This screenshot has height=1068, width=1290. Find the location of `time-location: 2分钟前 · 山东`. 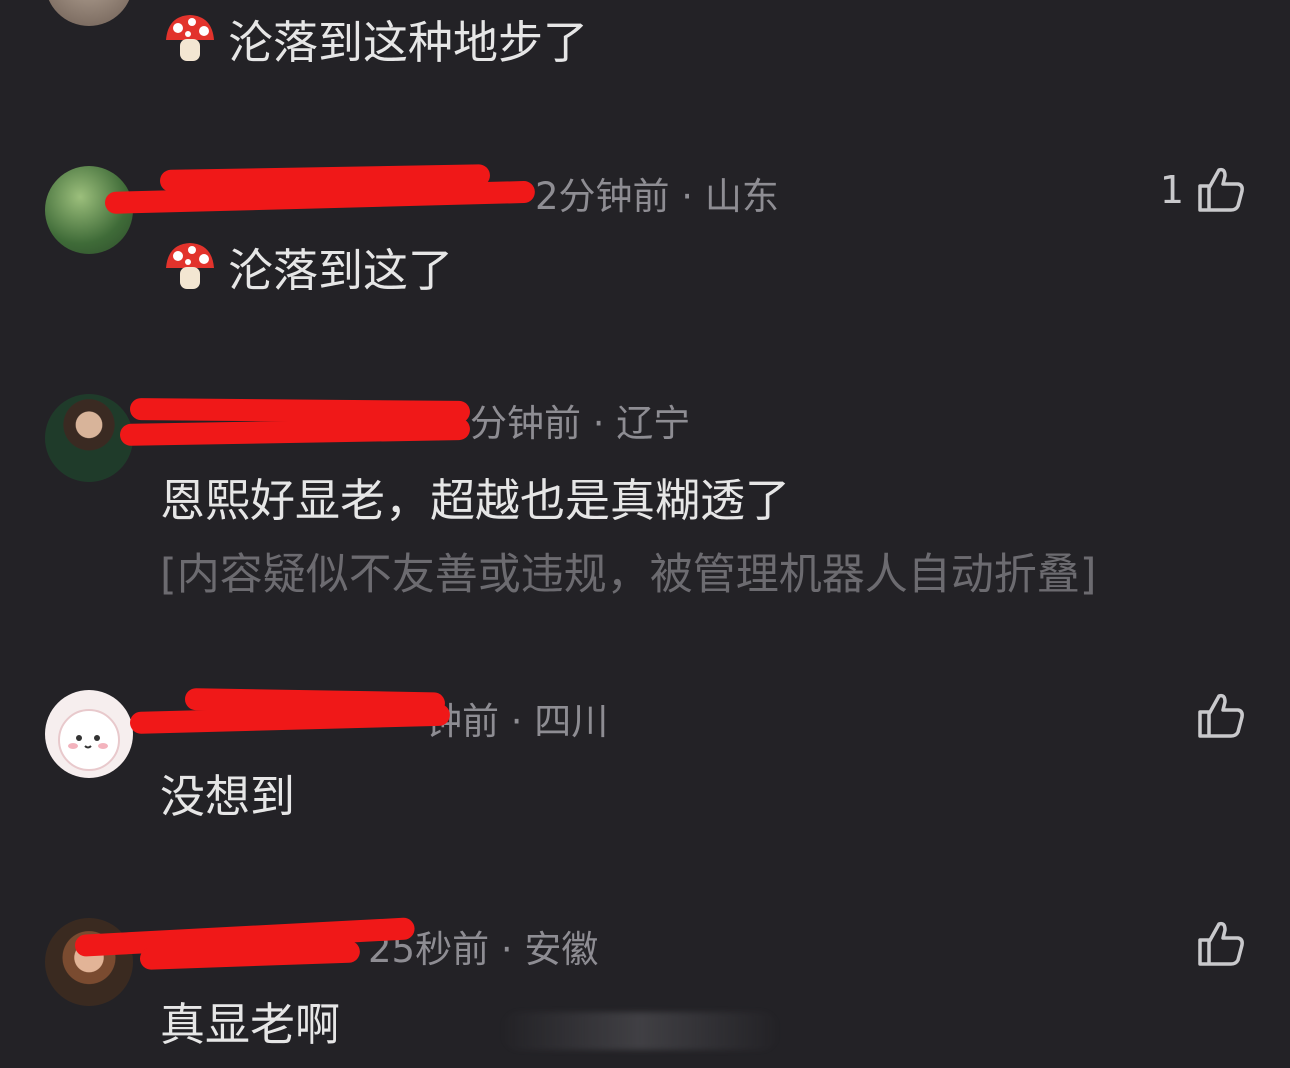

time-location: 2分钟前 · 山东 is located at coordinates (657, 196).